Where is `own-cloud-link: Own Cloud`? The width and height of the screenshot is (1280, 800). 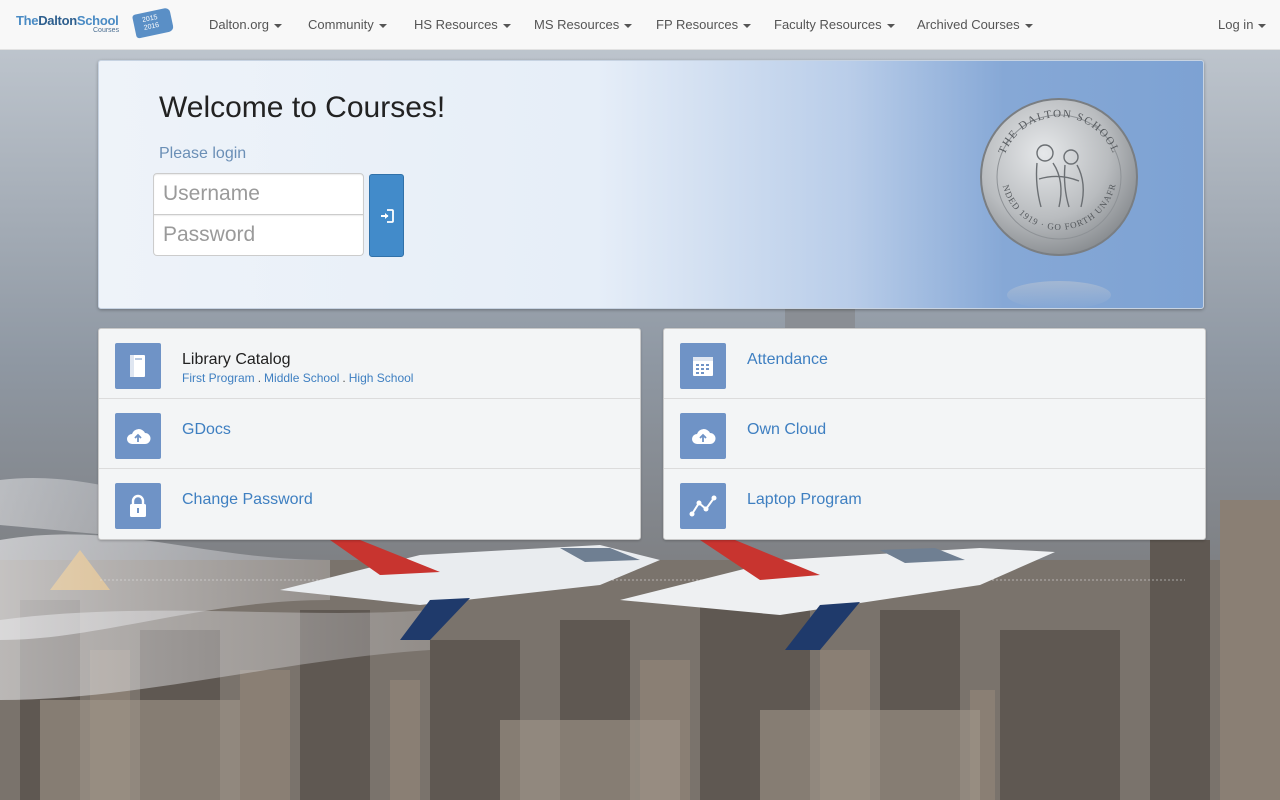 own-cloud-link: Own Cloud is located at coordinates (786, 430).